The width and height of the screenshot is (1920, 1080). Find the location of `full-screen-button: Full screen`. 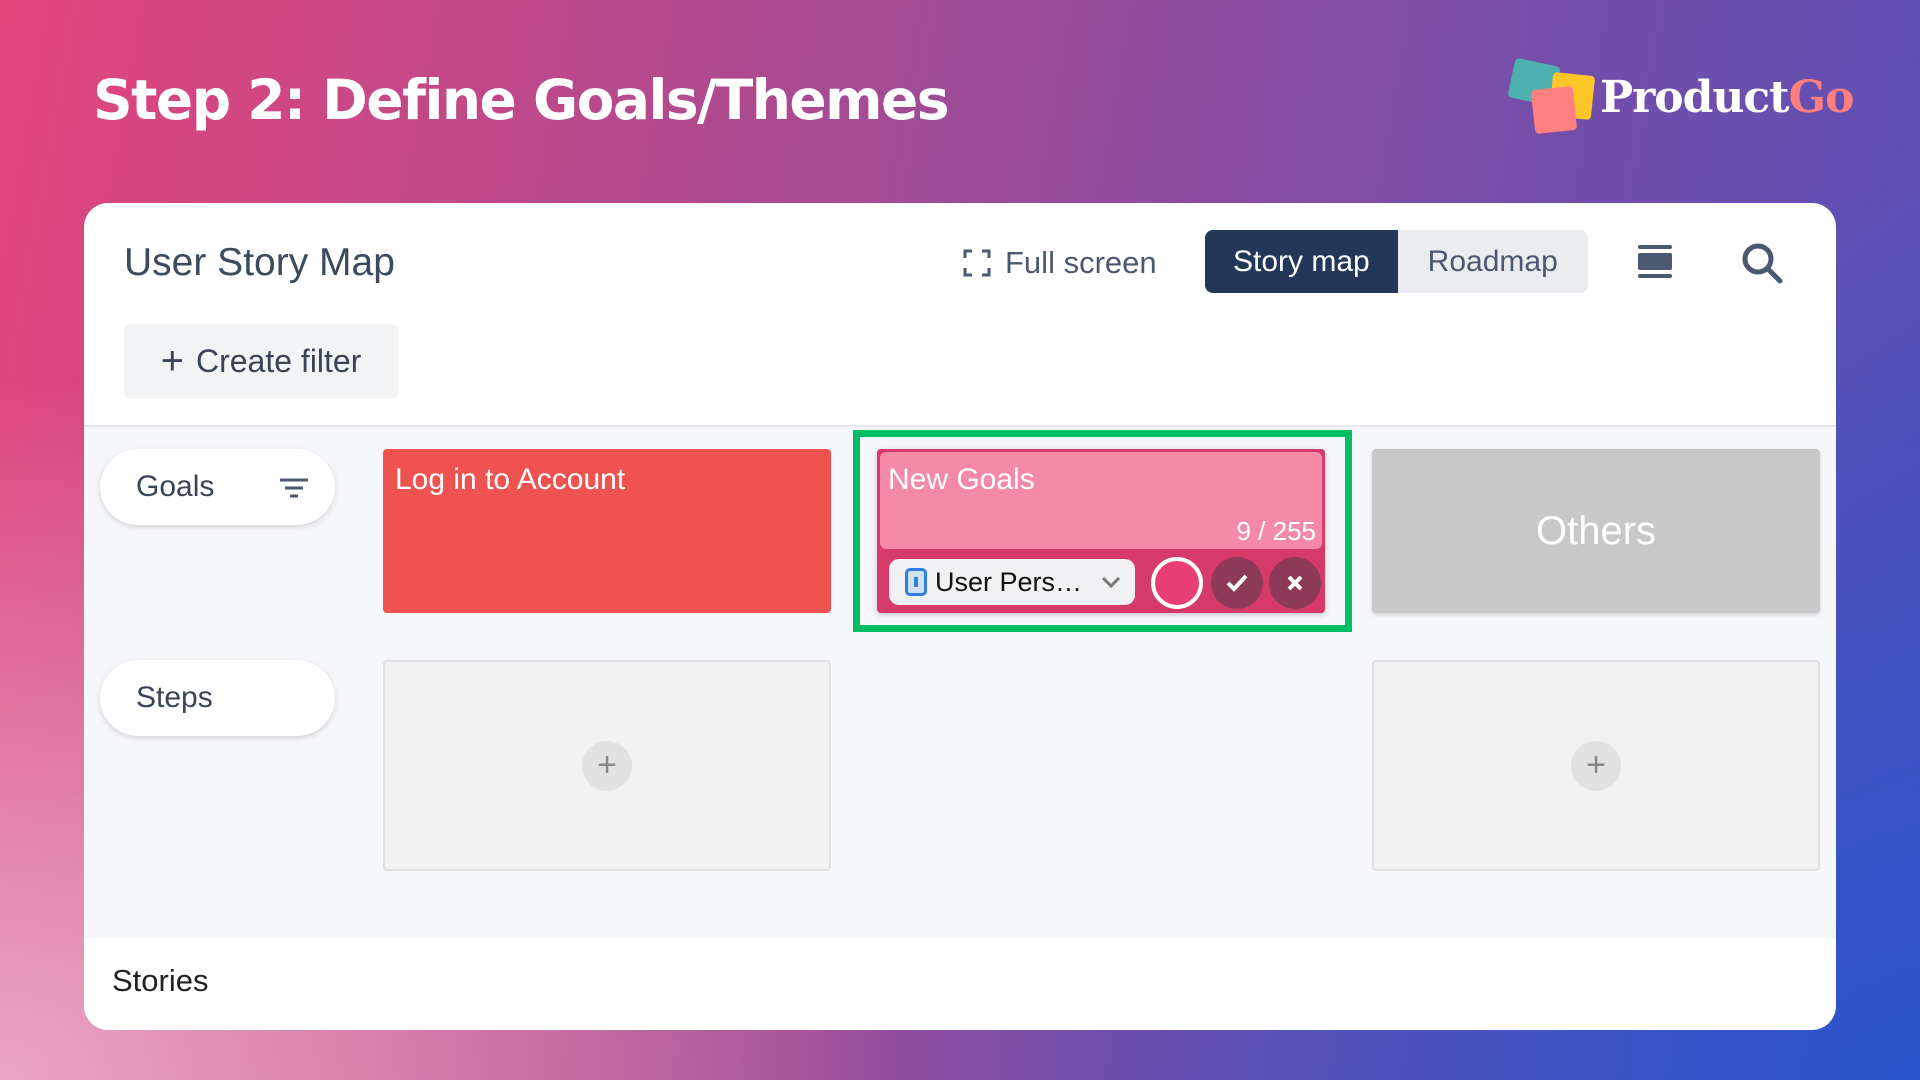

full-screen-button: Full screen is located at coordinates (1060, 263).